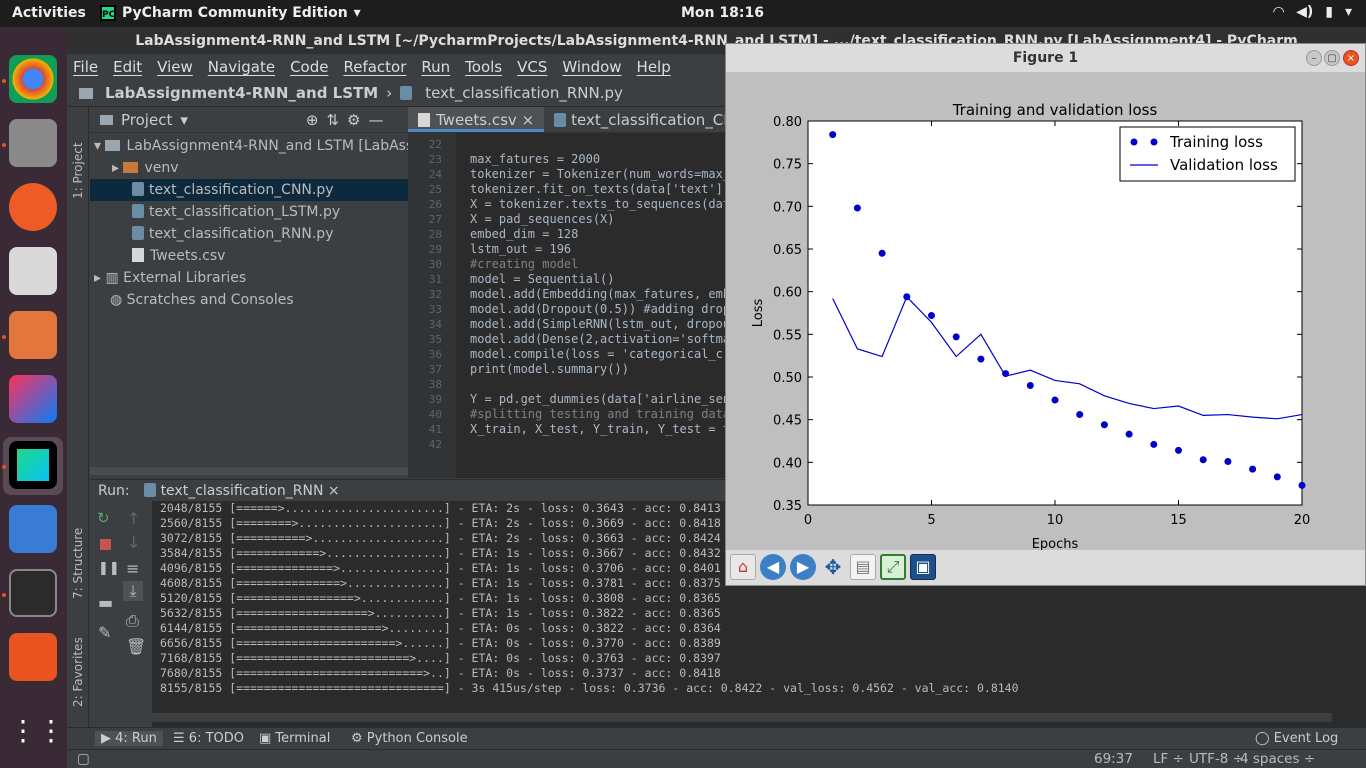 Image resolution: width=1366 pixels, height=768 pixels. I want to click on menu-navigate: Navigate, so click(241, 67).